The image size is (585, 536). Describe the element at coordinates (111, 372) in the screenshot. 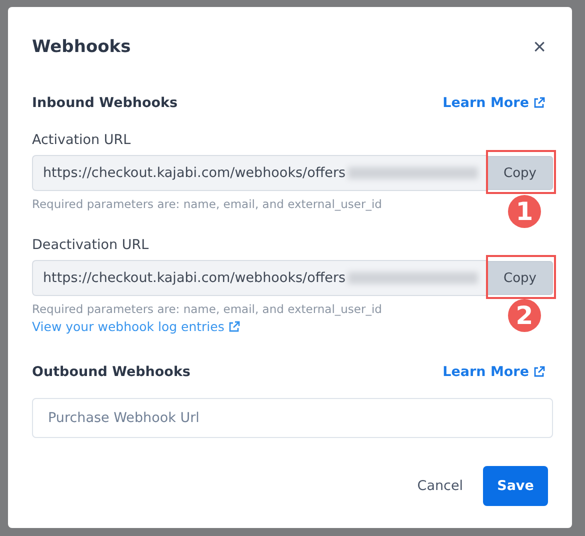

I see `section-heading: Outbound Webhooks` at that location.